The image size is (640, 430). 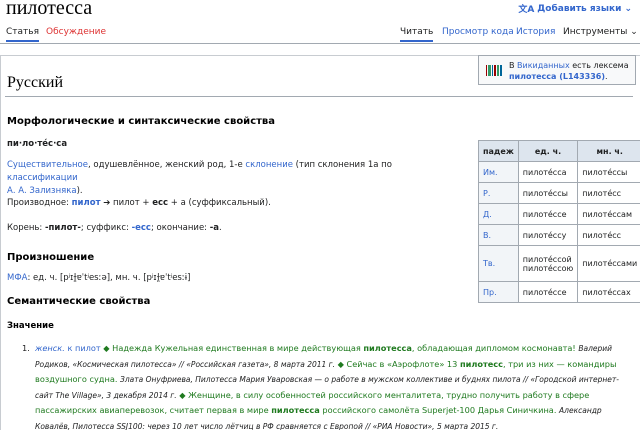 I want to click on add-languages-label: Добавить языки, so click(x=579, y=8).